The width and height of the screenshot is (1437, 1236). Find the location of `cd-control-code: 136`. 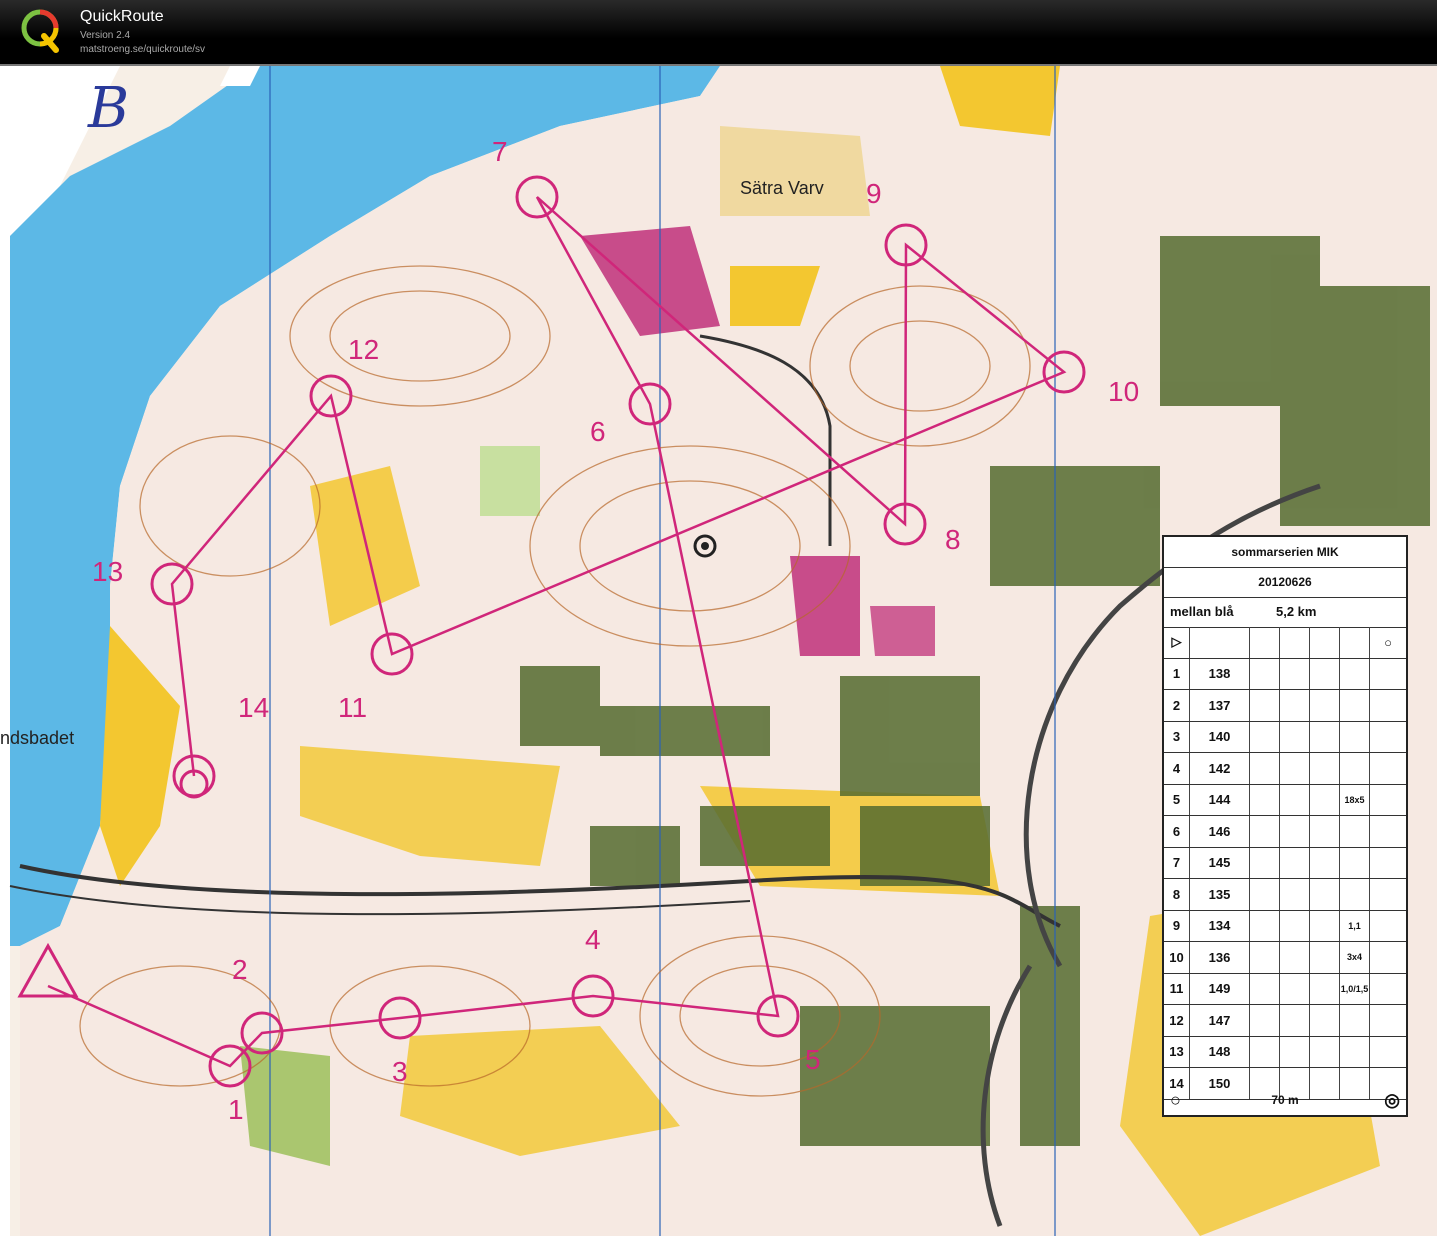

cd-control-code: 136 is located at coordinates (1220, 957).